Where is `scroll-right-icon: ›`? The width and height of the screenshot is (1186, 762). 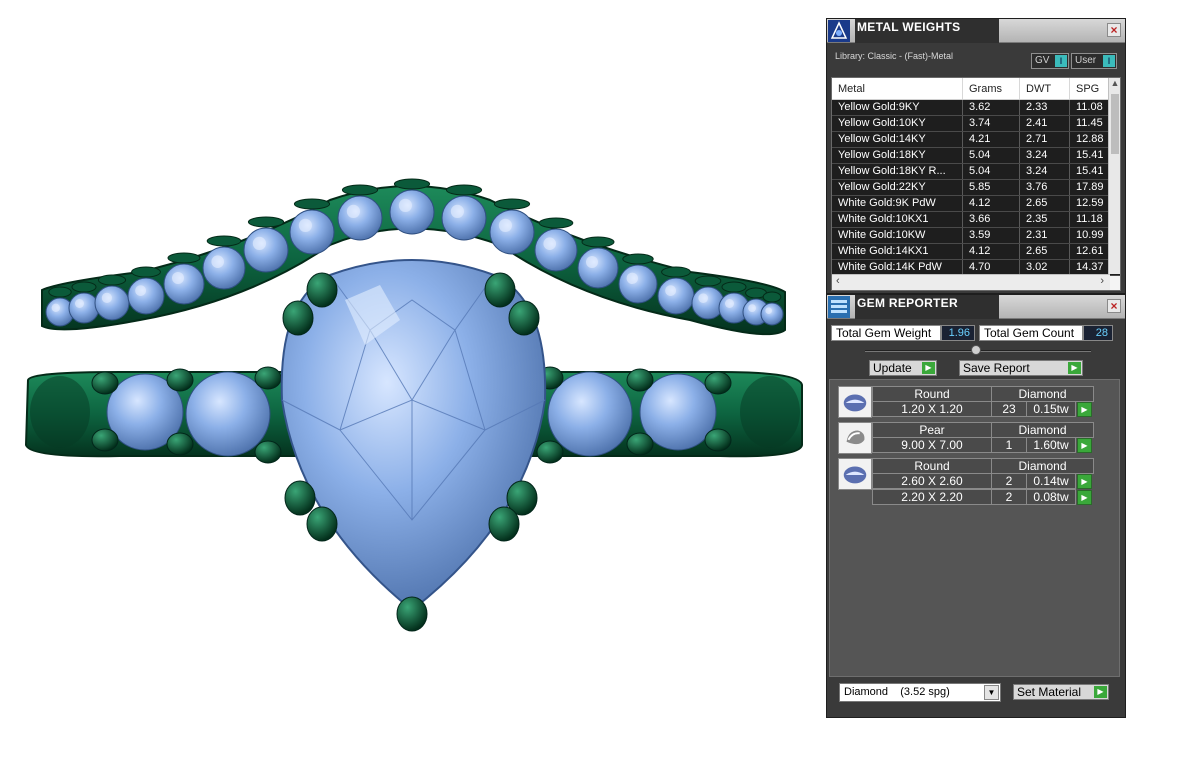 scroll-right-icon: › is located at coordinates (1102, 281).